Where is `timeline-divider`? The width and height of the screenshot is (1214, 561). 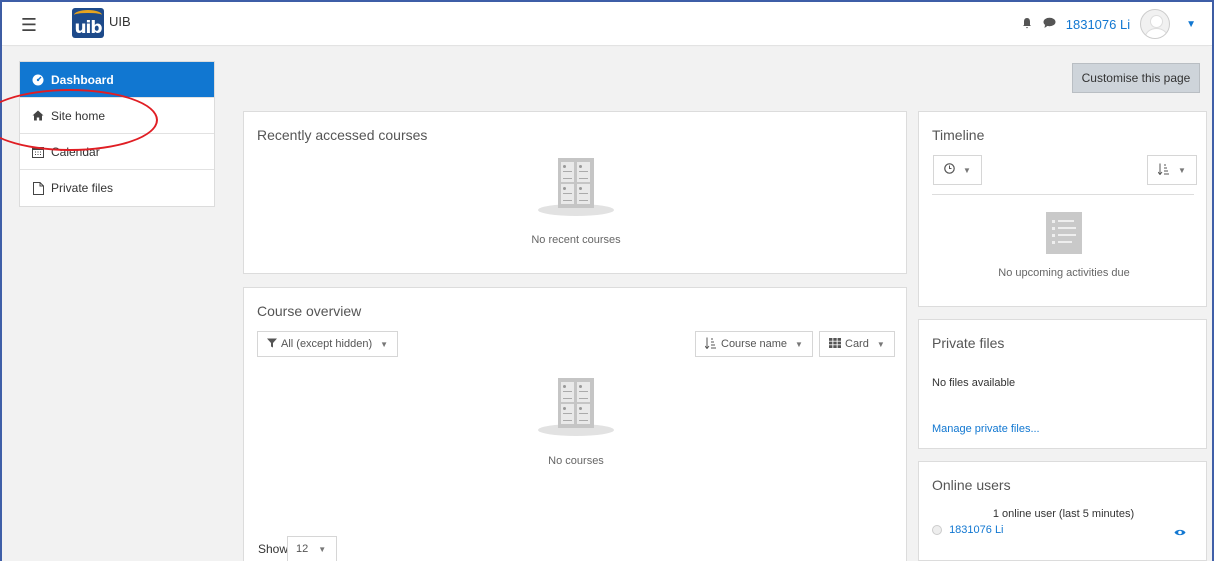
timeline-divider is located at coordinates (1063, 194).